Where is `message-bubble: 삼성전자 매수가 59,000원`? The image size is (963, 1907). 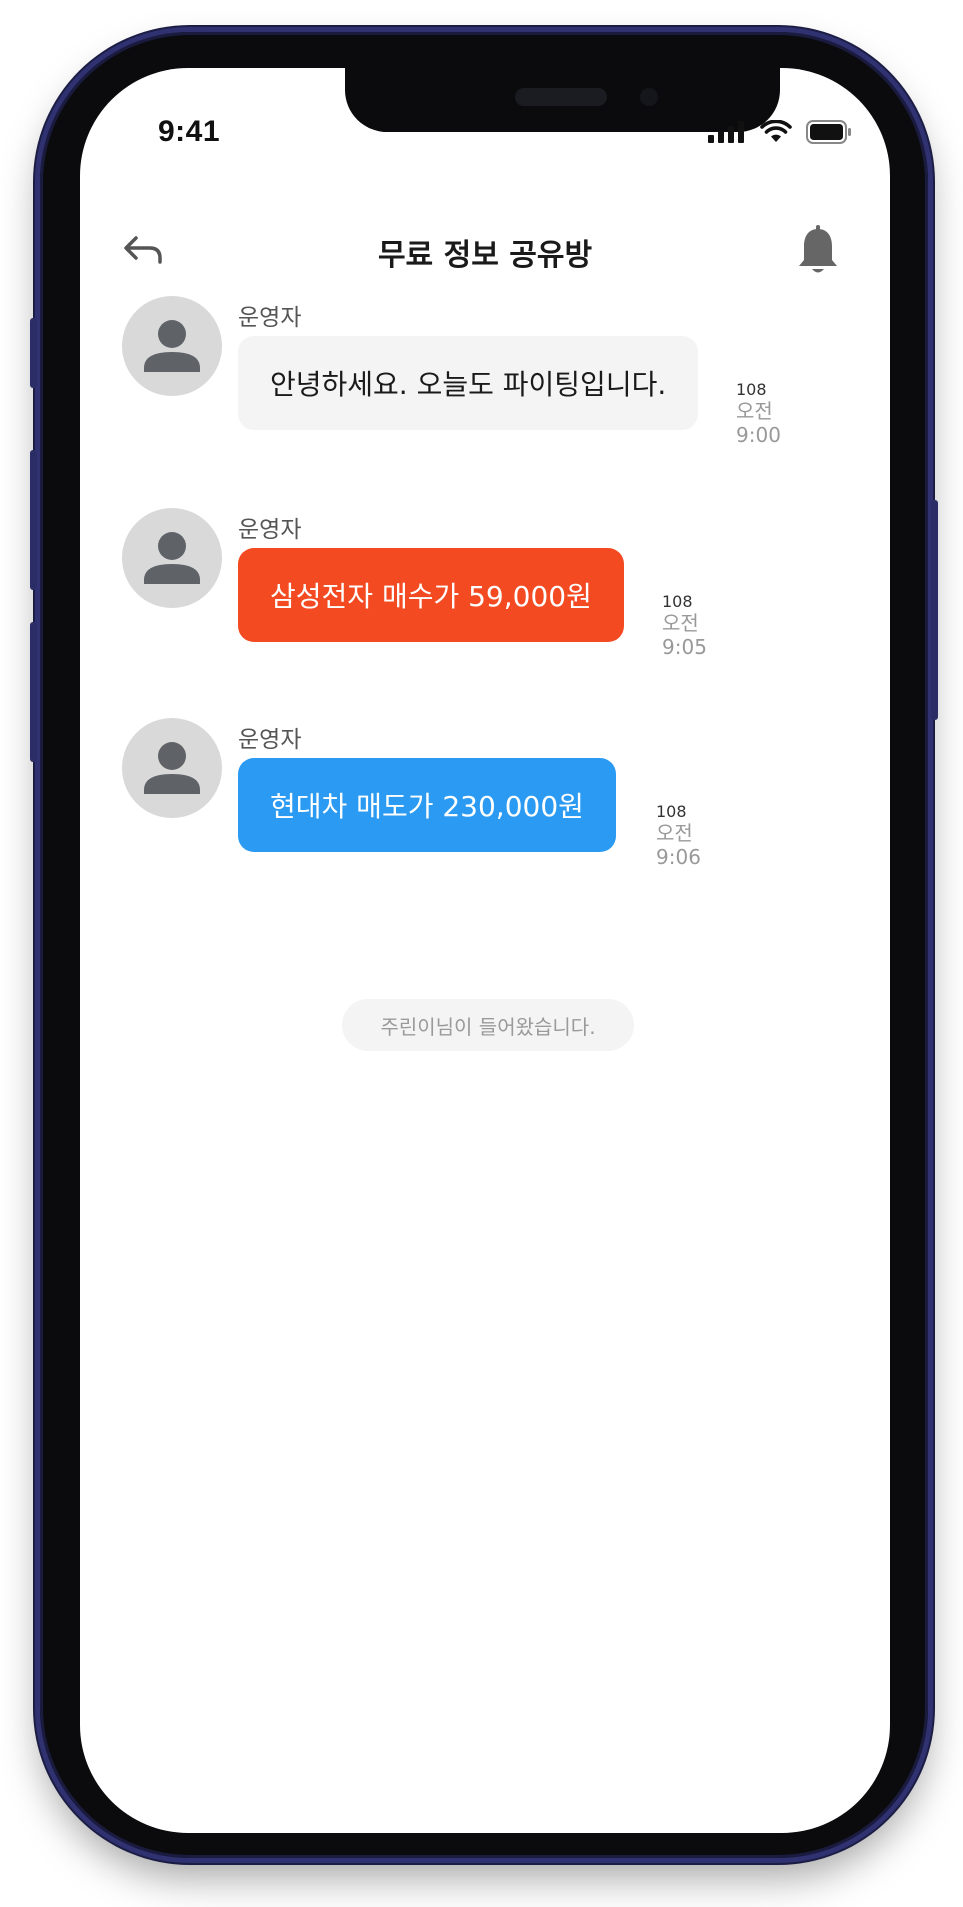
message-bubble: 삼성전자 매수가 59,000원 is located at coordinates (431, 595).